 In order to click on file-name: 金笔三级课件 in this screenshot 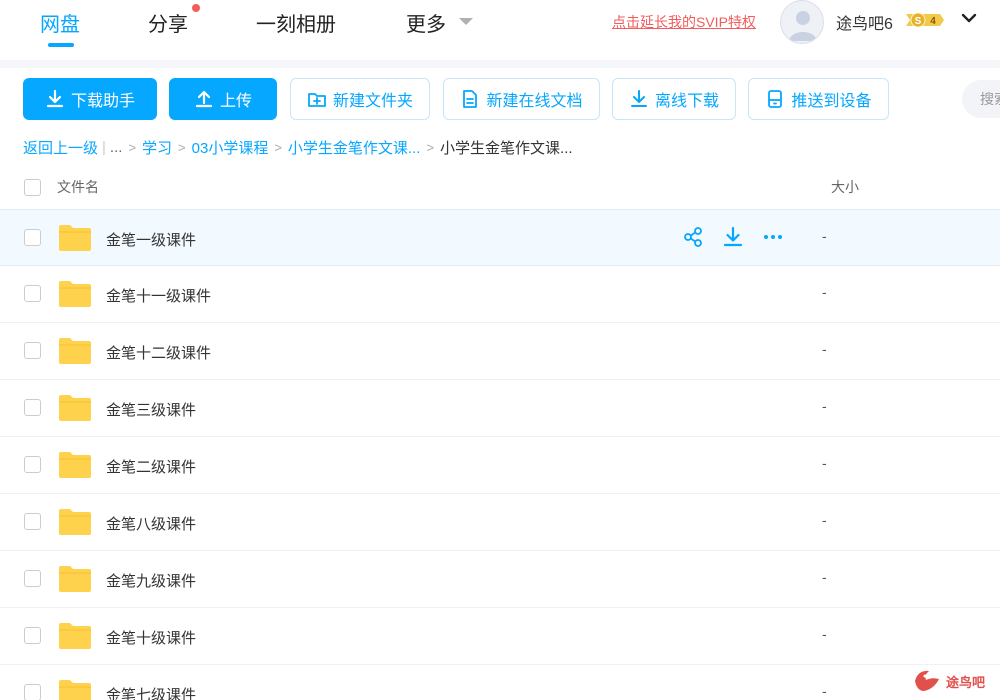, I will do `click(151, 409)`.